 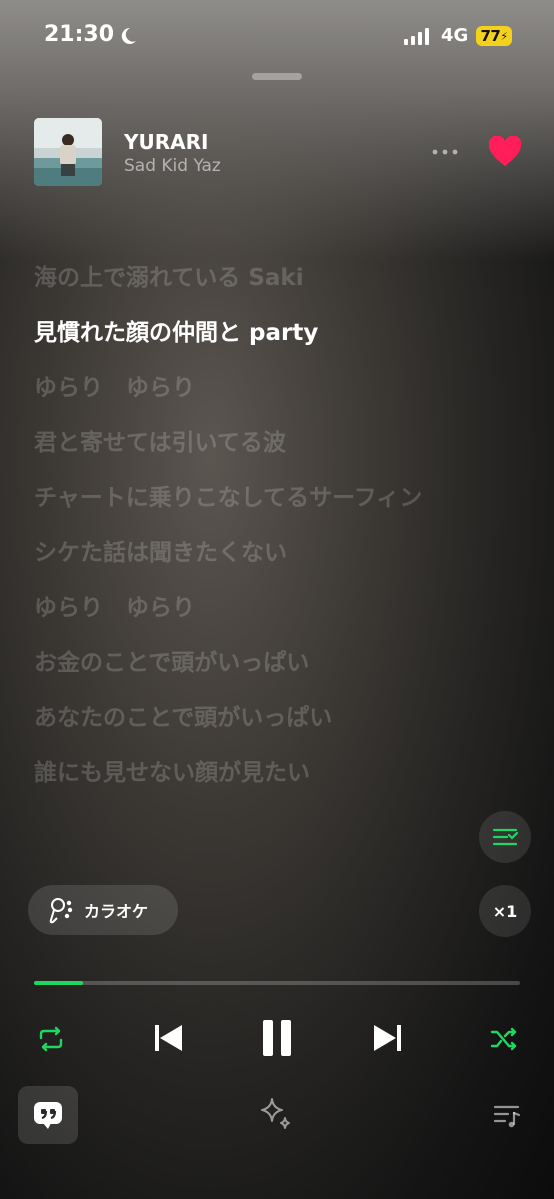 I want to click on next-icon, so click(x=387, y=1038).